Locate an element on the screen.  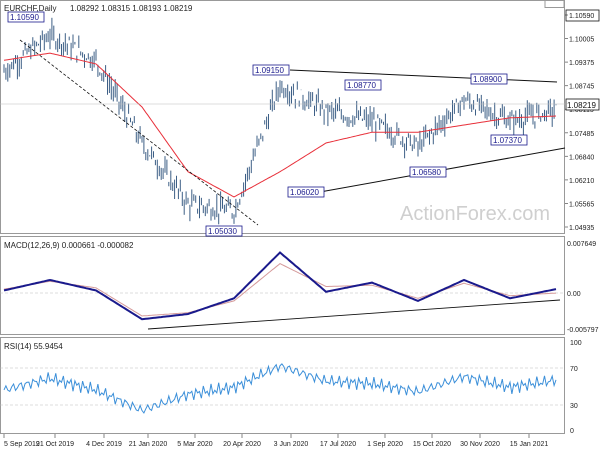
price-y-tick-label: 1.09375 is located at coordinates (581, 63).